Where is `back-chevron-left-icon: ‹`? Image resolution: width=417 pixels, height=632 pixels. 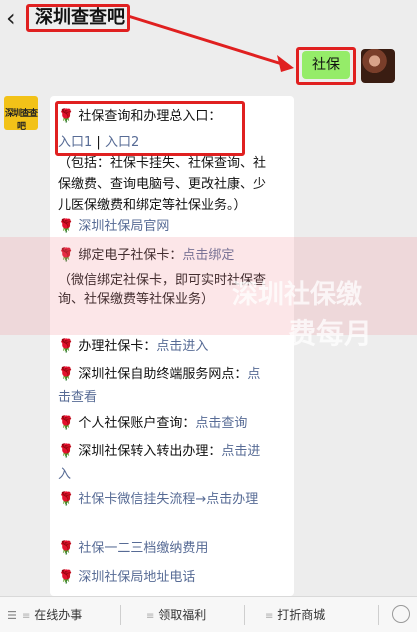 back-chevron-left-icon: ‹ is located at coordinates (11, 18).